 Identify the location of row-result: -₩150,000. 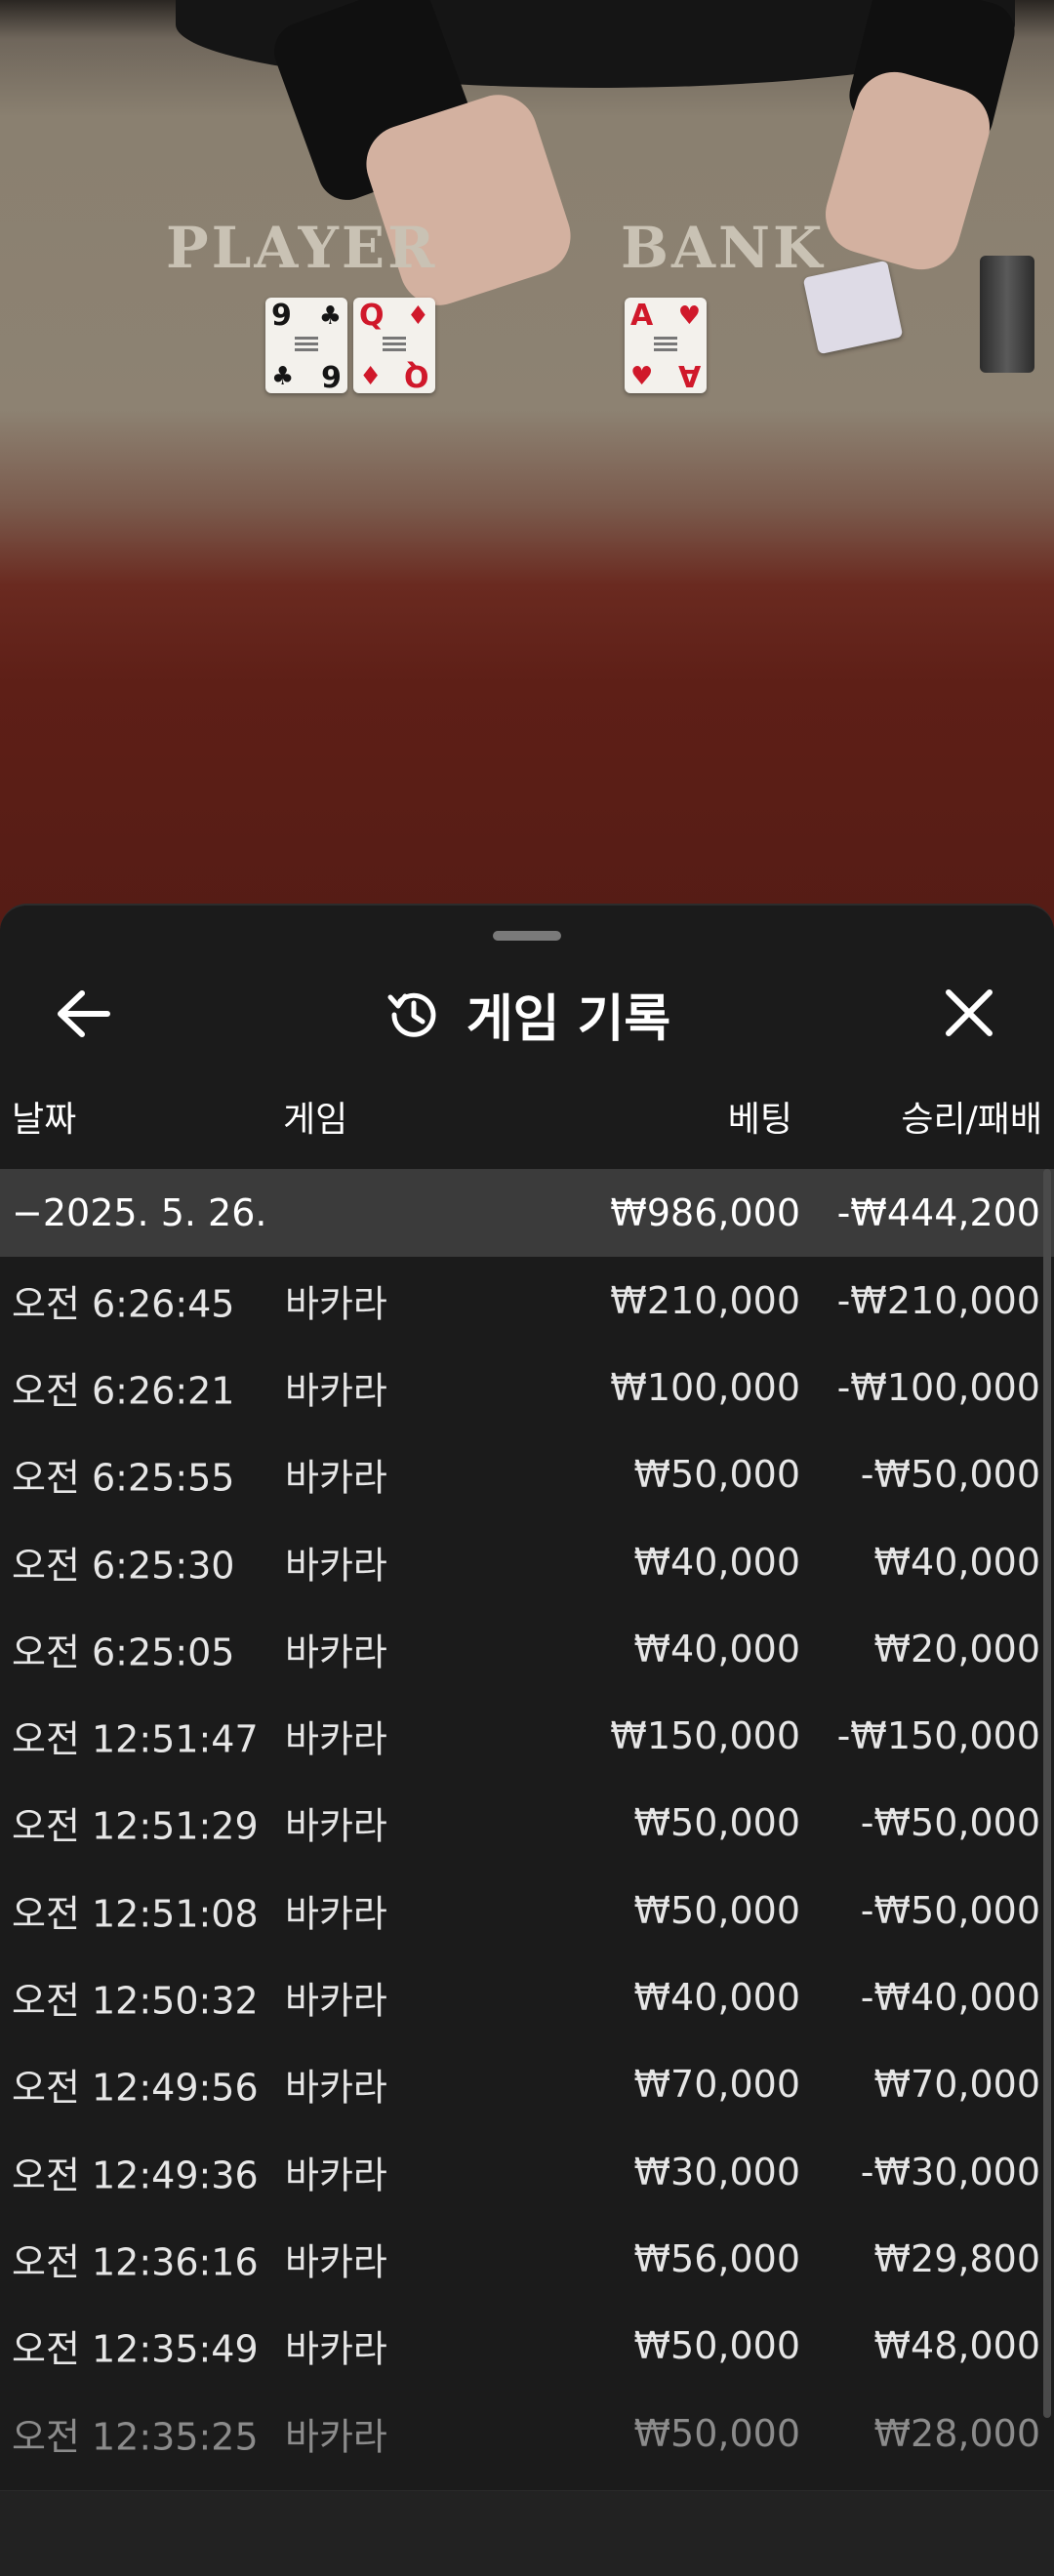
(938, 1736).